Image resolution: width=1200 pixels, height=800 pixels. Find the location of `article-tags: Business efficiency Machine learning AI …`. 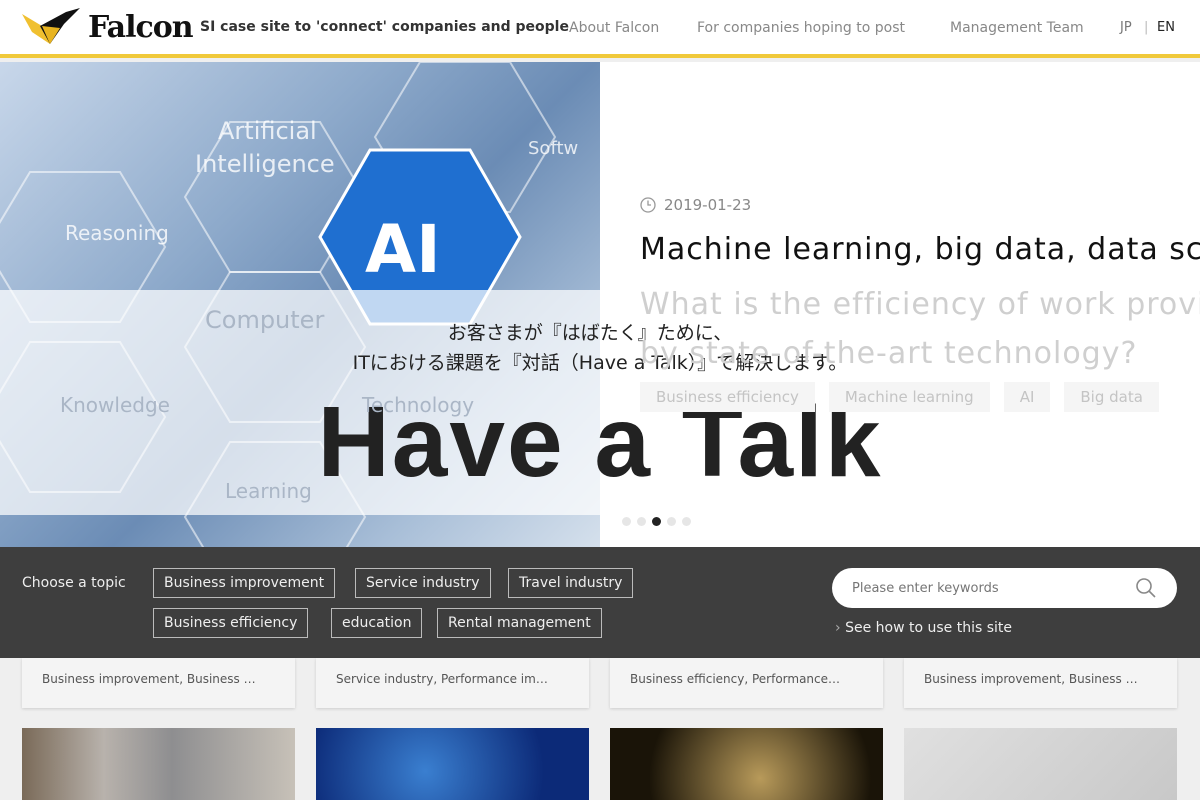

article-tags: Business efficiency Machine learning AI … is located at coordinates (899, 397).